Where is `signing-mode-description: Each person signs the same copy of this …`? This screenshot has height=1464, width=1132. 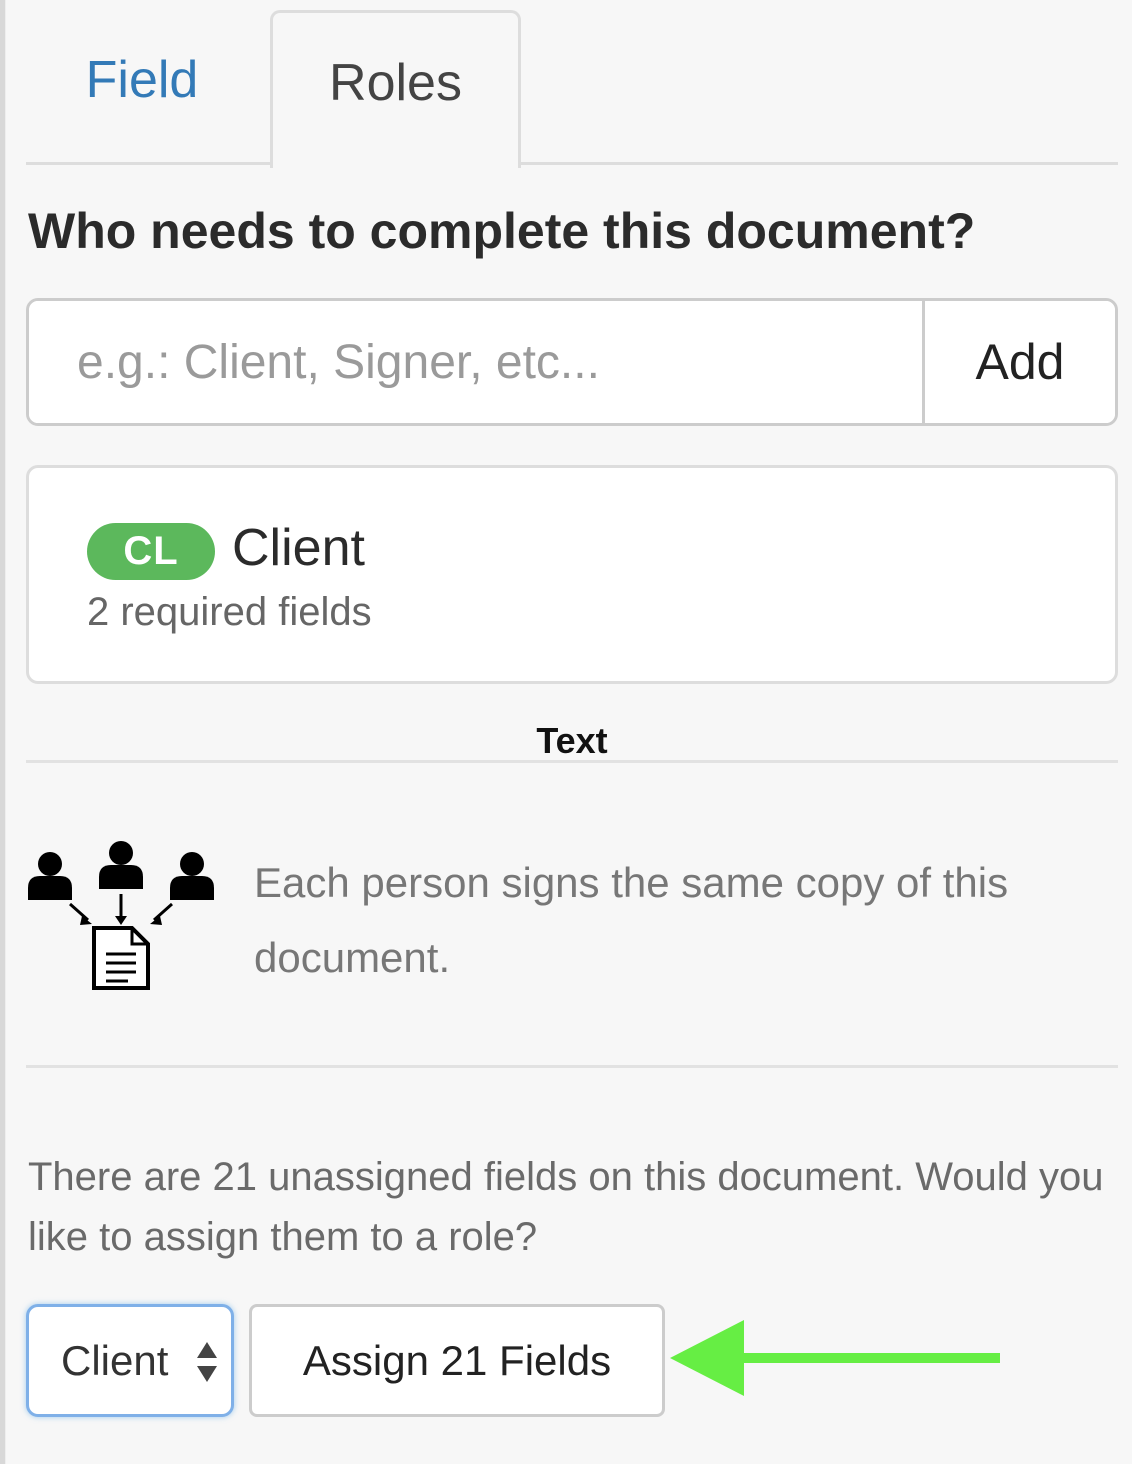 signing-mode-description: Each person signs the same copy of this … is located at coordinates (631, 920).